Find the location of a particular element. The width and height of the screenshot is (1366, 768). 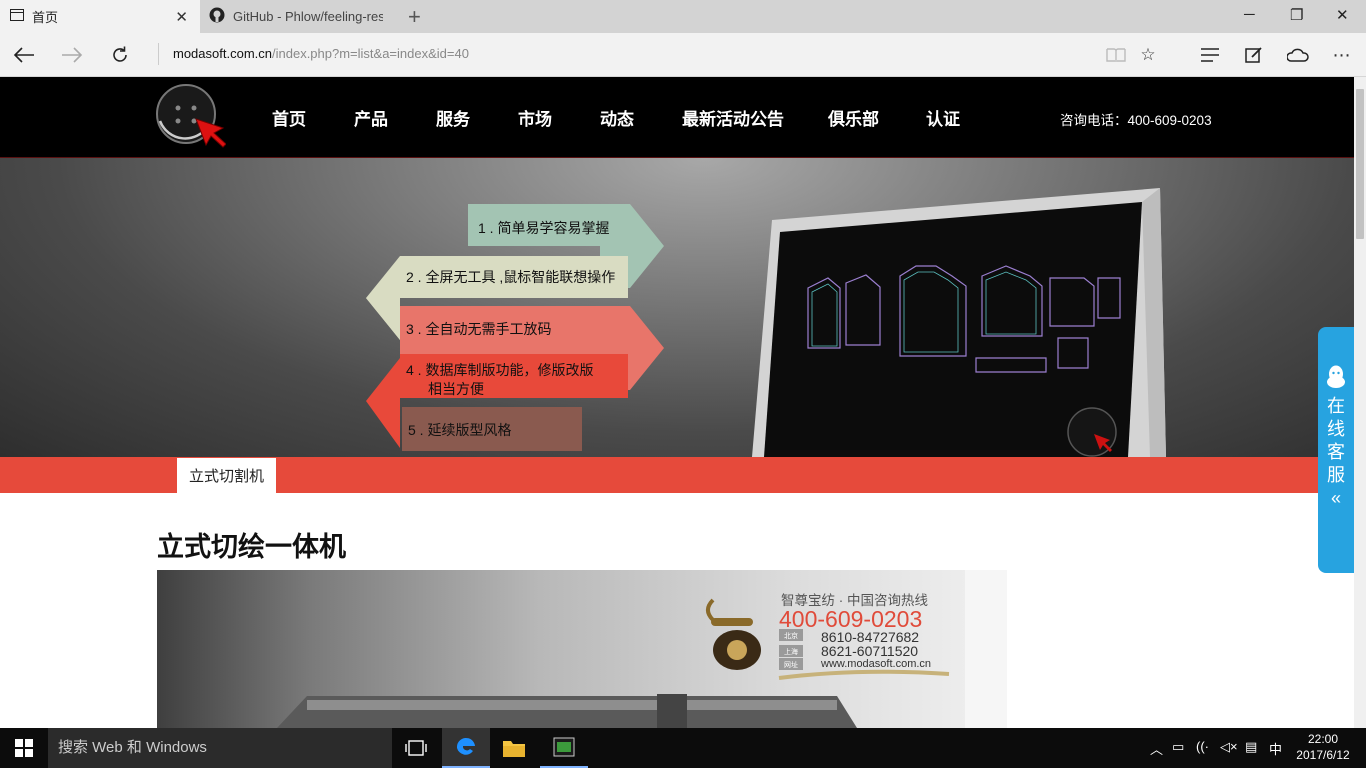

windows-logo-icon is located at coordinates (24, 748).